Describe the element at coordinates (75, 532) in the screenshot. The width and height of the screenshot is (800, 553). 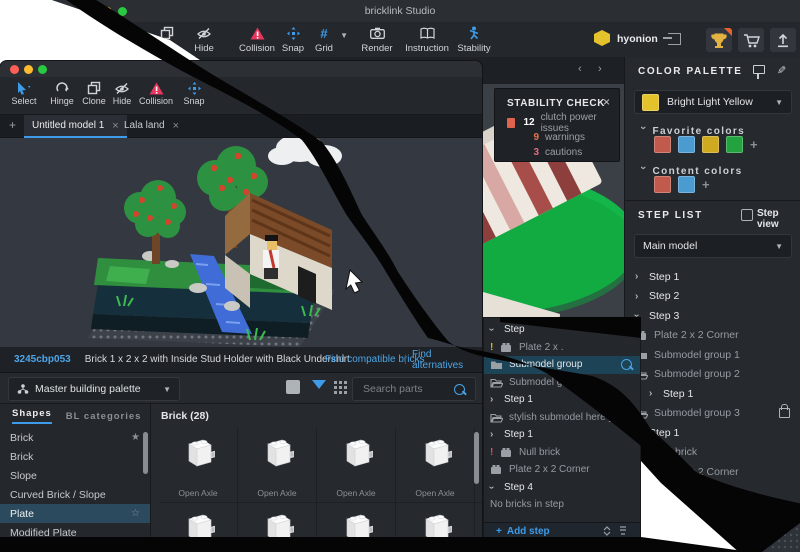
I see `category-modified-plate: Modified Plate` at that location.